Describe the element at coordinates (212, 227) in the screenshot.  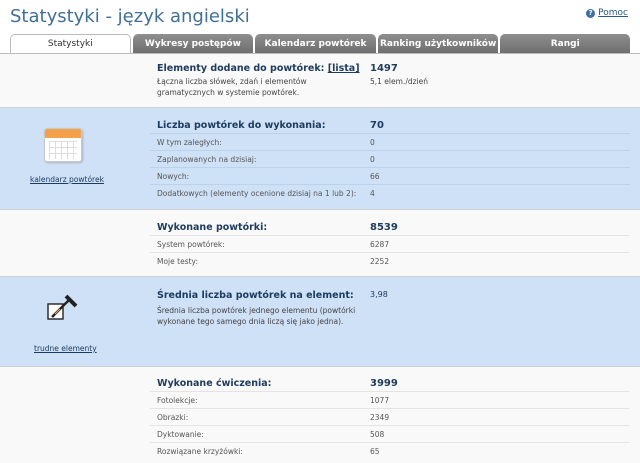
I see `done-title: Wykonane powtórki:` at that location.